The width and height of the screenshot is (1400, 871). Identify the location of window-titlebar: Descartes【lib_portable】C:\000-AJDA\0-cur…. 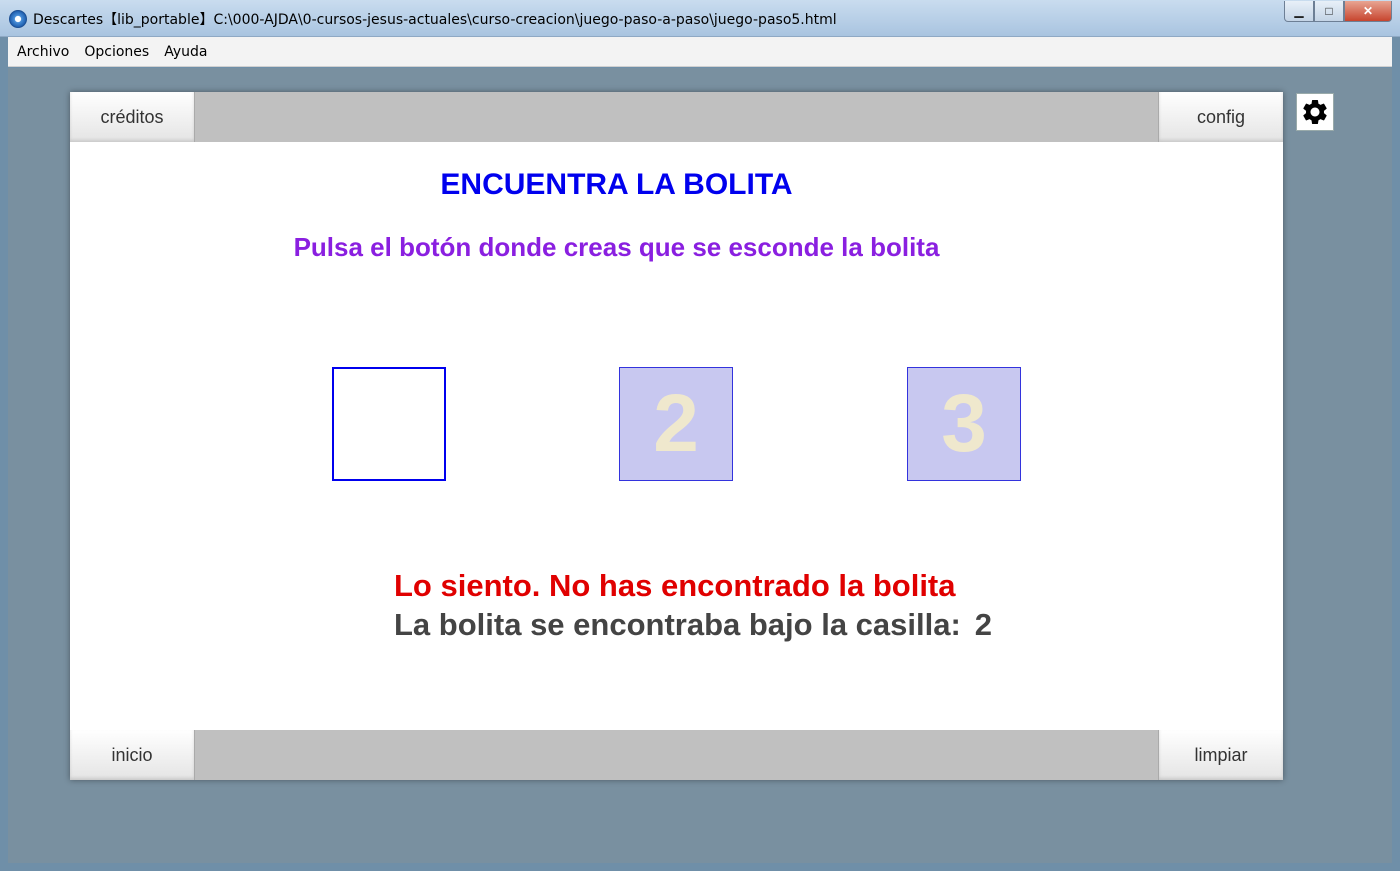
(700, 18).